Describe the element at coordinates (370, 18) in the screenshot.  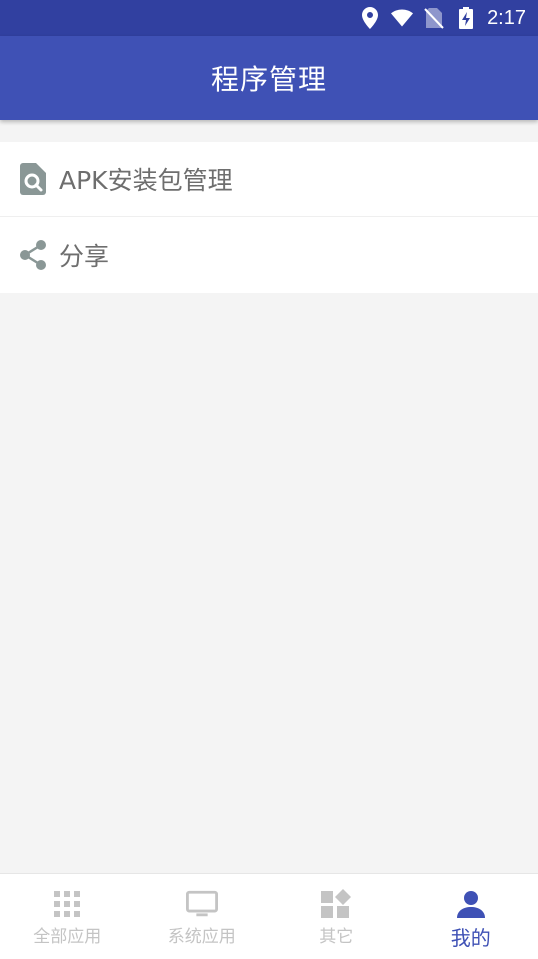
I see `location-icon` at that location.